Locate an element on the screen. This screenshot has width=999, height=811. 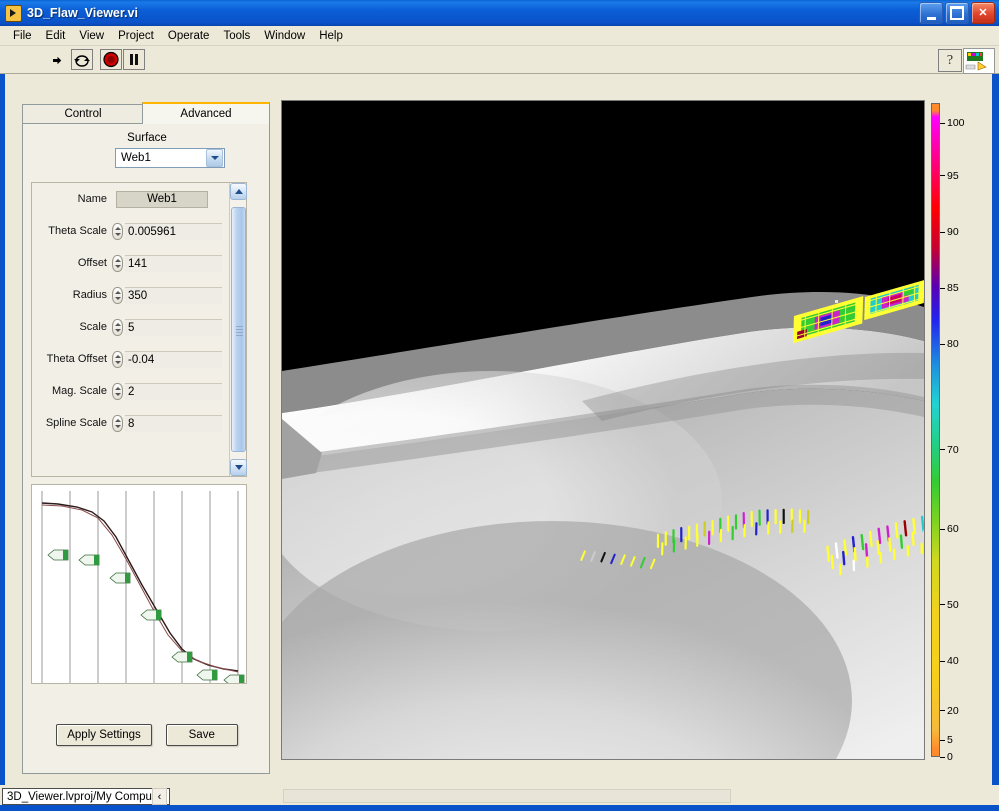
spline-editor is located at coordinates (139, 584).